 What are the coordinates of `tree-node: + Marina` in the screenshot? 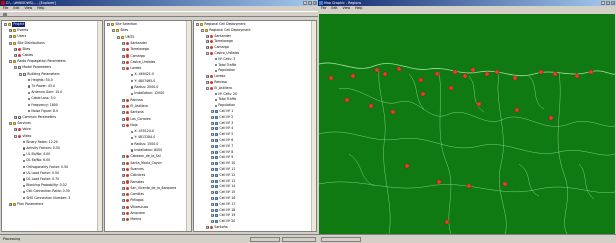 It's located at (131, 219).